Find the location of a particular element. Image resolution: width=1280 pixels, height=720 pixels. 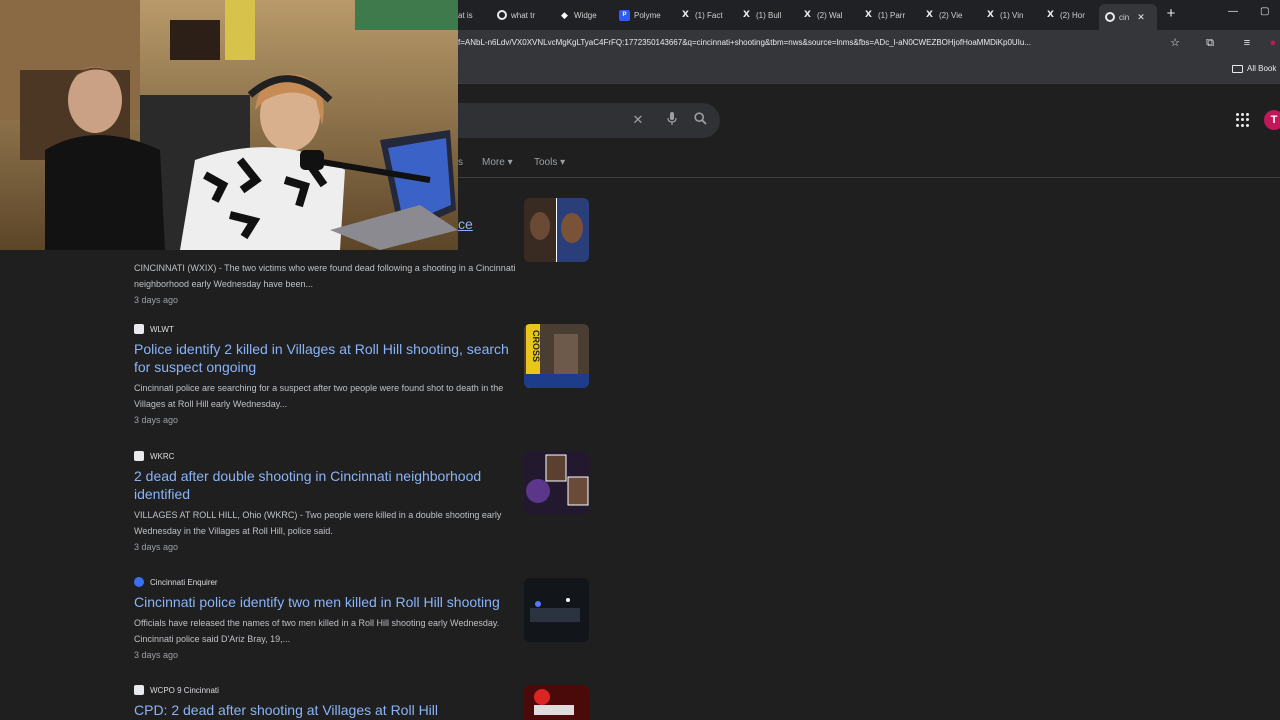

tab-1: what tr is located at coordinates (522, 15).